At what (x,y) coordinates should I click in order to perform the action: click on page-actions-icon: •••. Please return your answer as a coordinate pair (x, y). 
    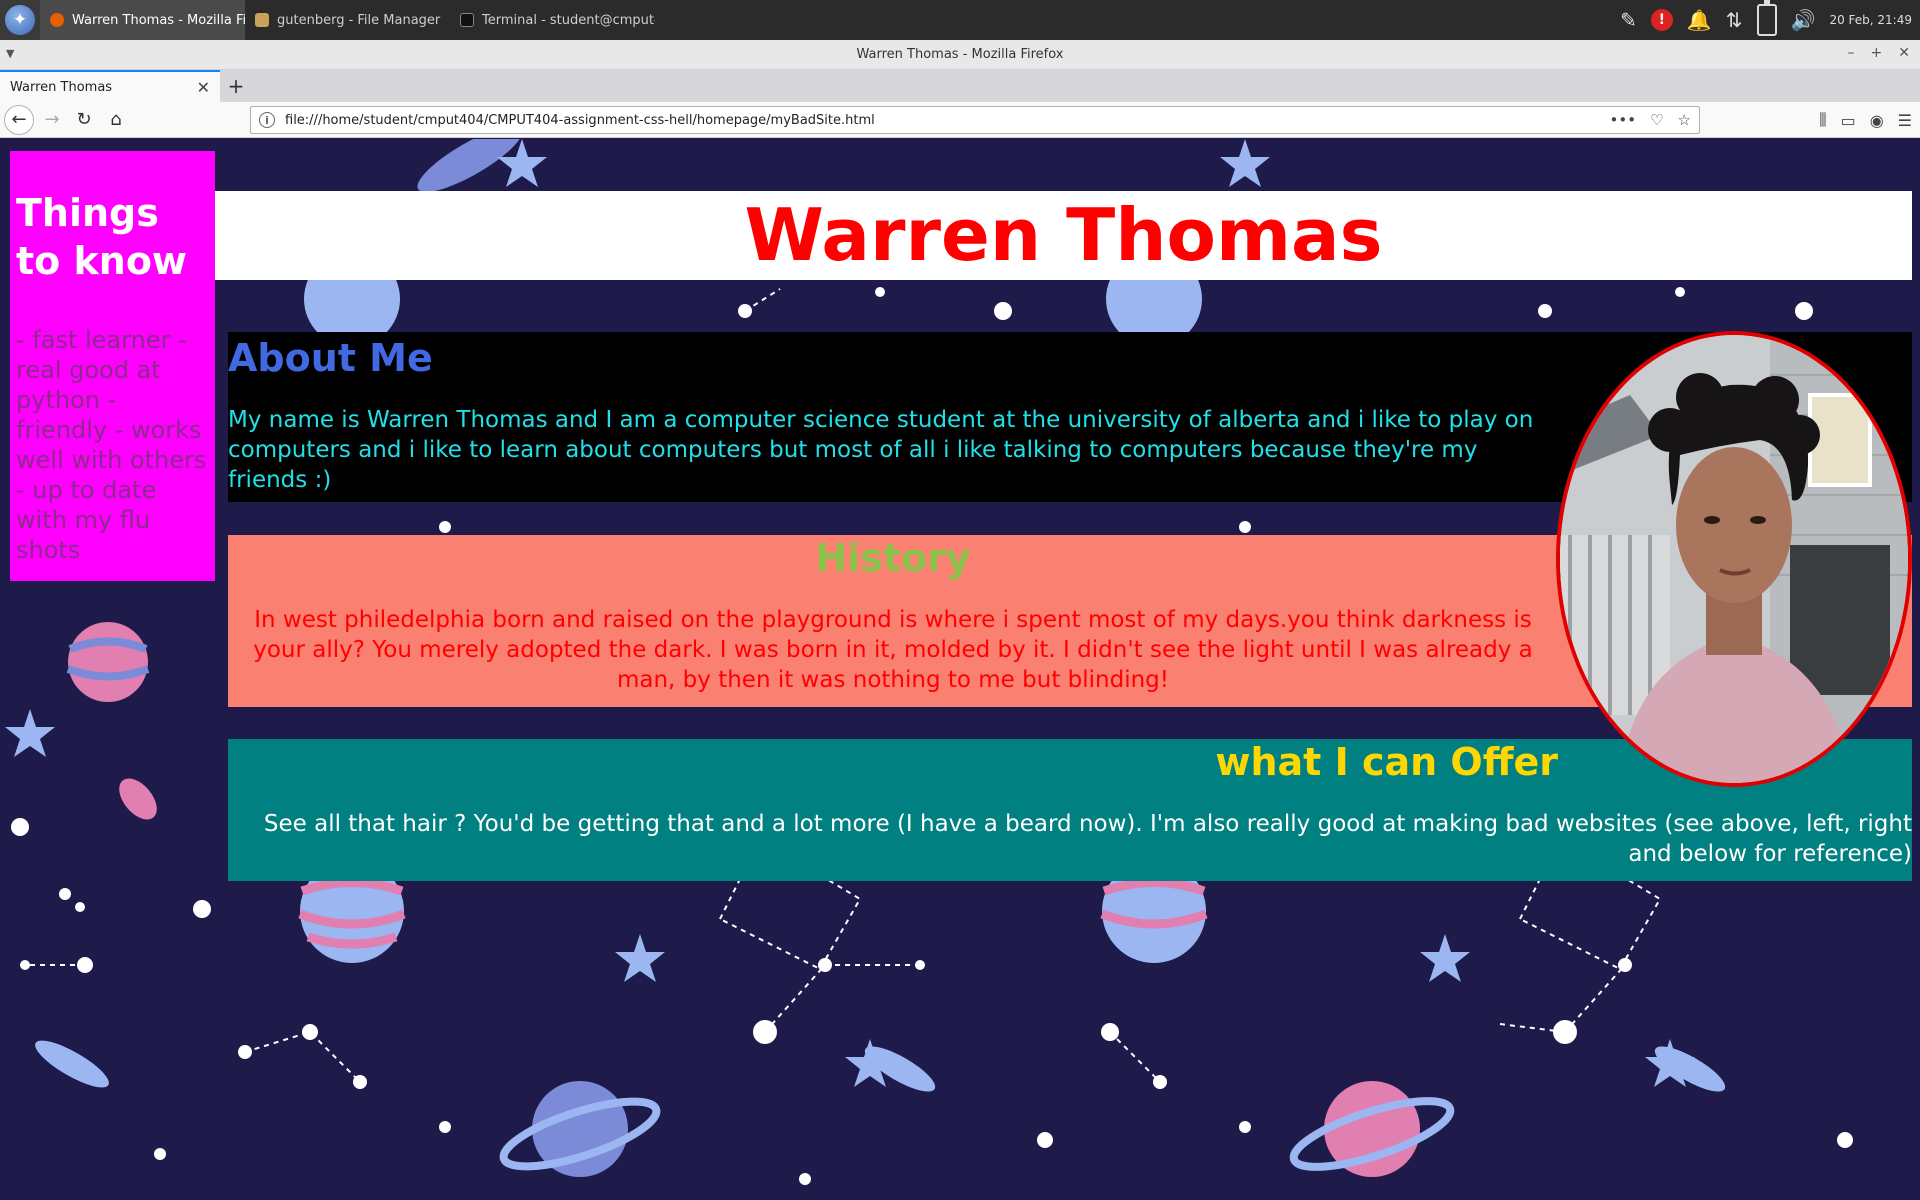
    Looking at the image, I should click on (1623, 120).